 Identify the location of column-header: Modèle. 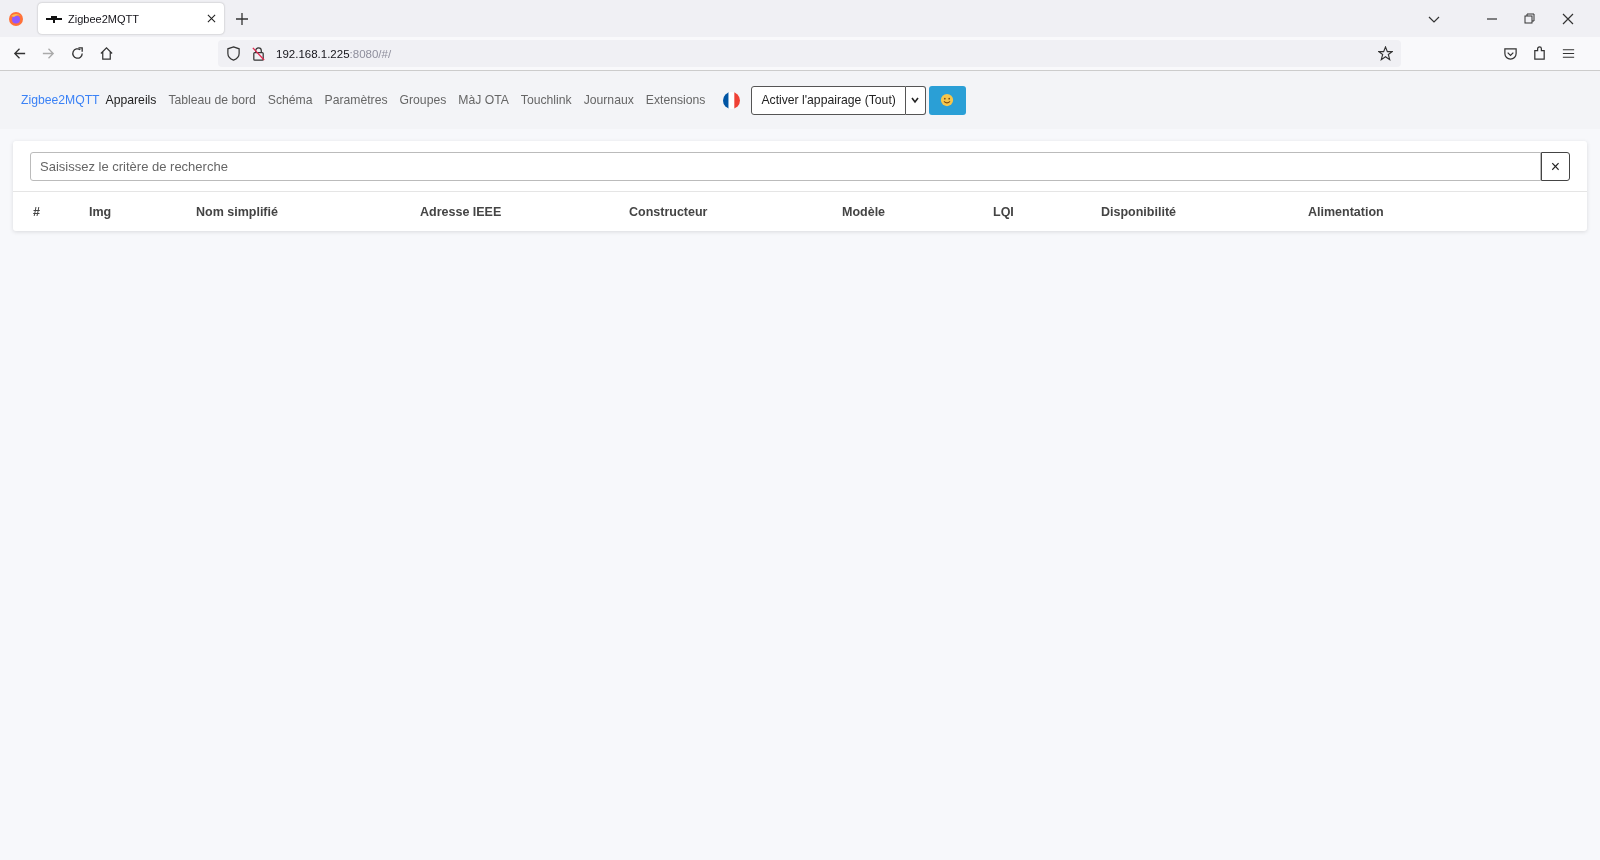
(917, 211).